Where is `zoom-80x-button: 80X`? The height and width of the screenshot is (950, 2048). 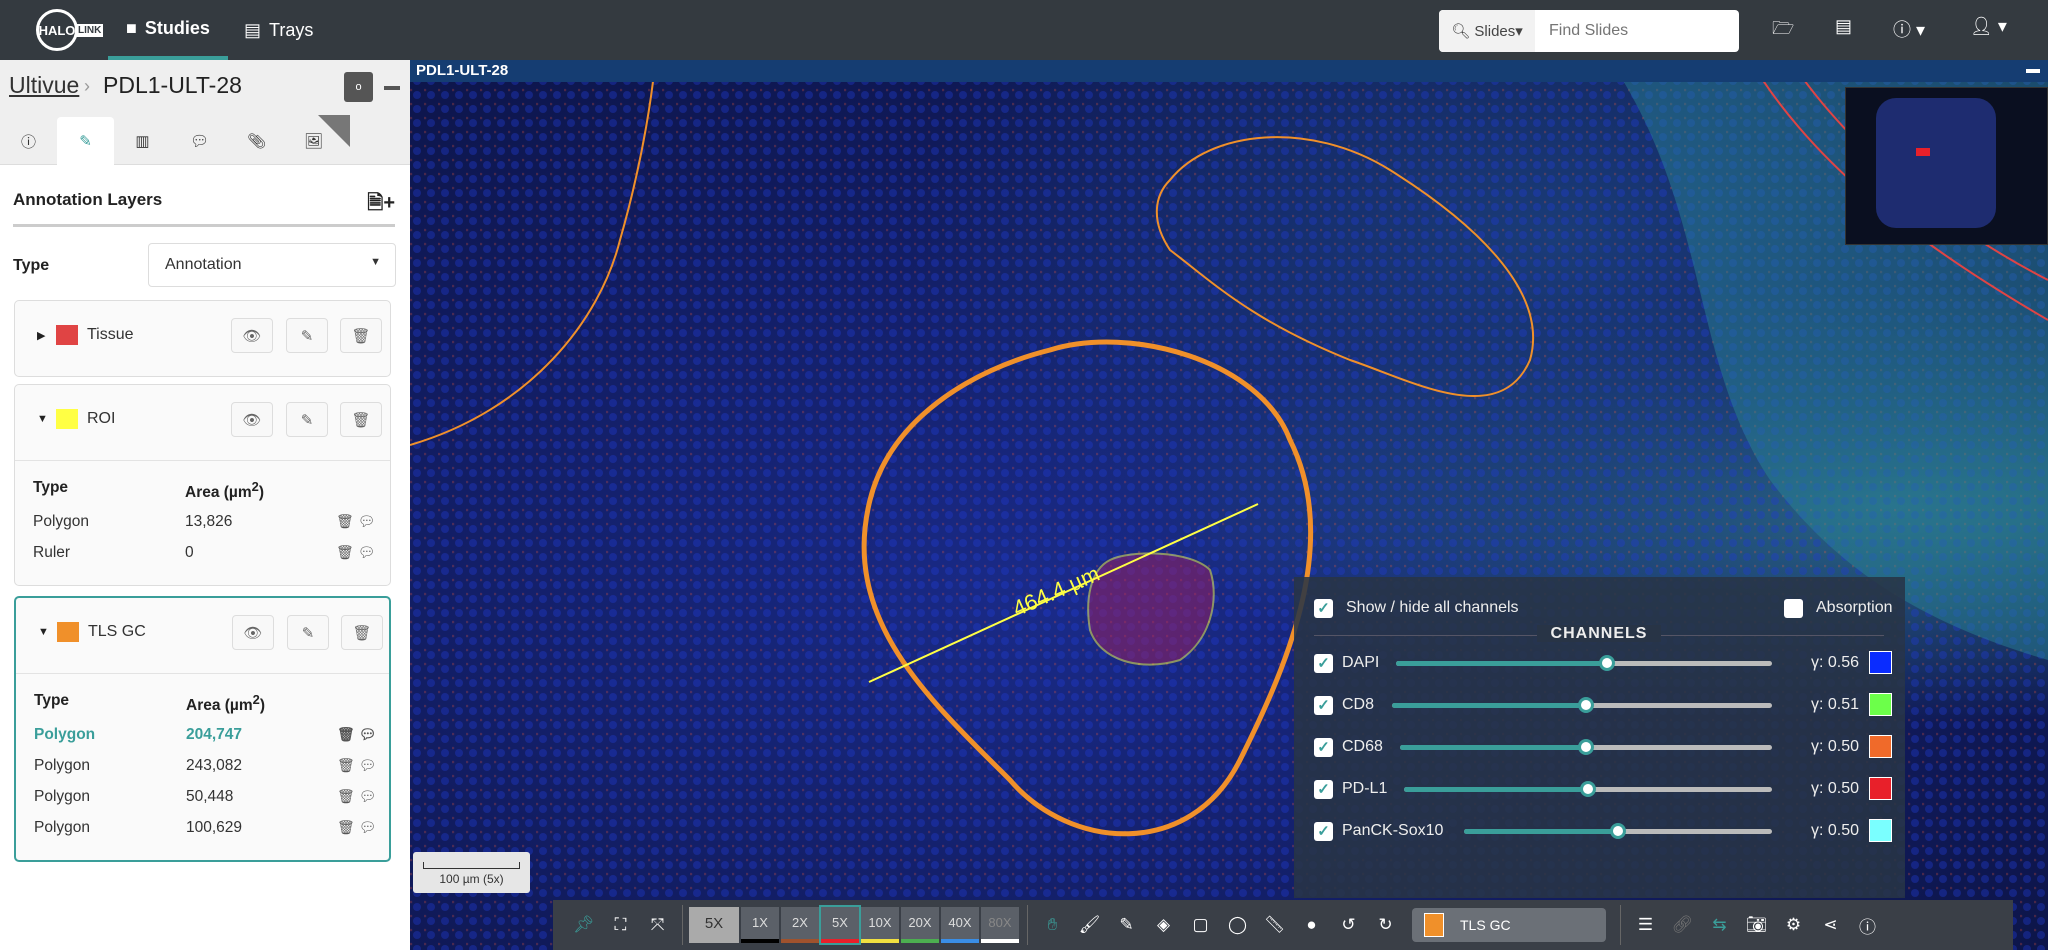
zoom-80x-button: 80X is located at coordinates (1000, 925).